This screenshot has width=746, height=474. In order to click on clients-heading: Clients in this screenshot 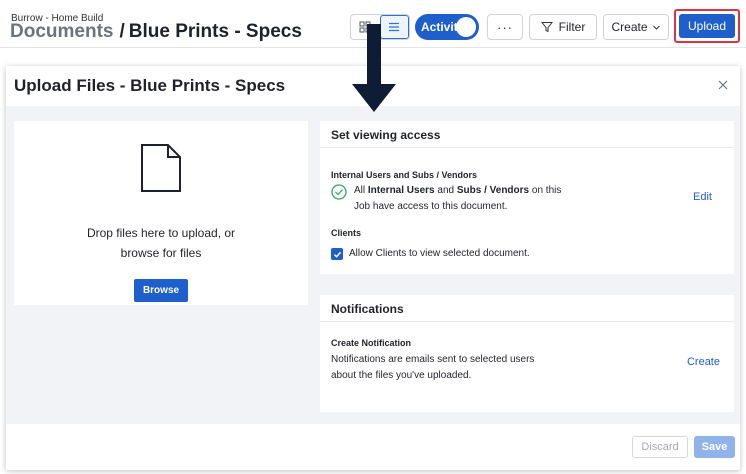, I will do `click(346, 233)`.